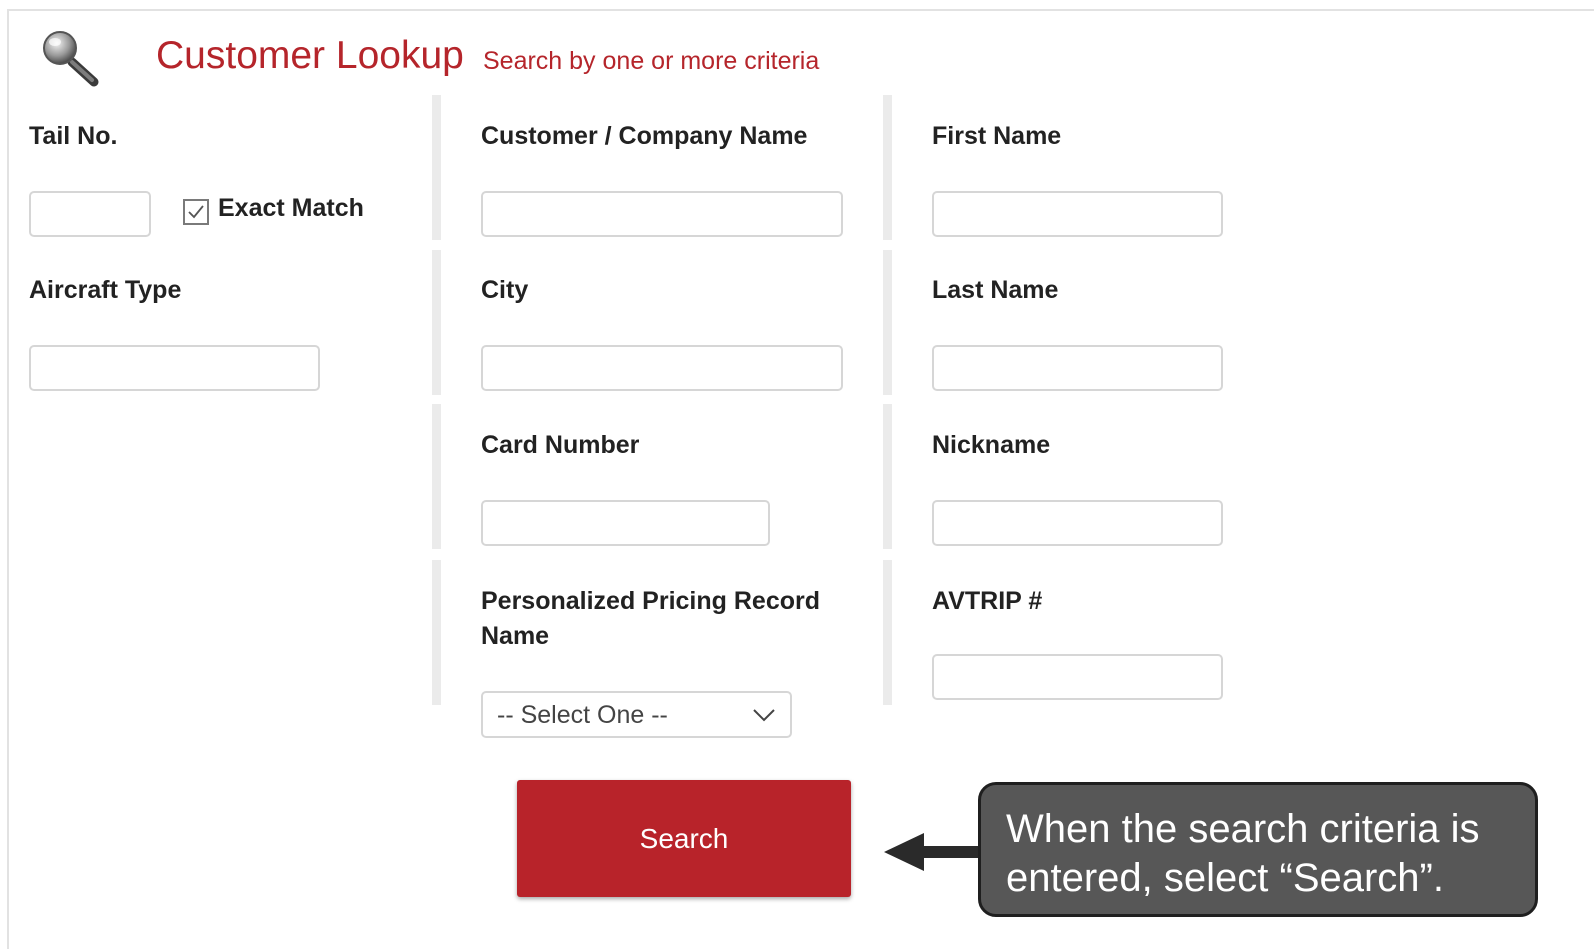 The image size is (1594, 949). I want to click on avtrip-label: AVTRIP #, so click(987, 601).